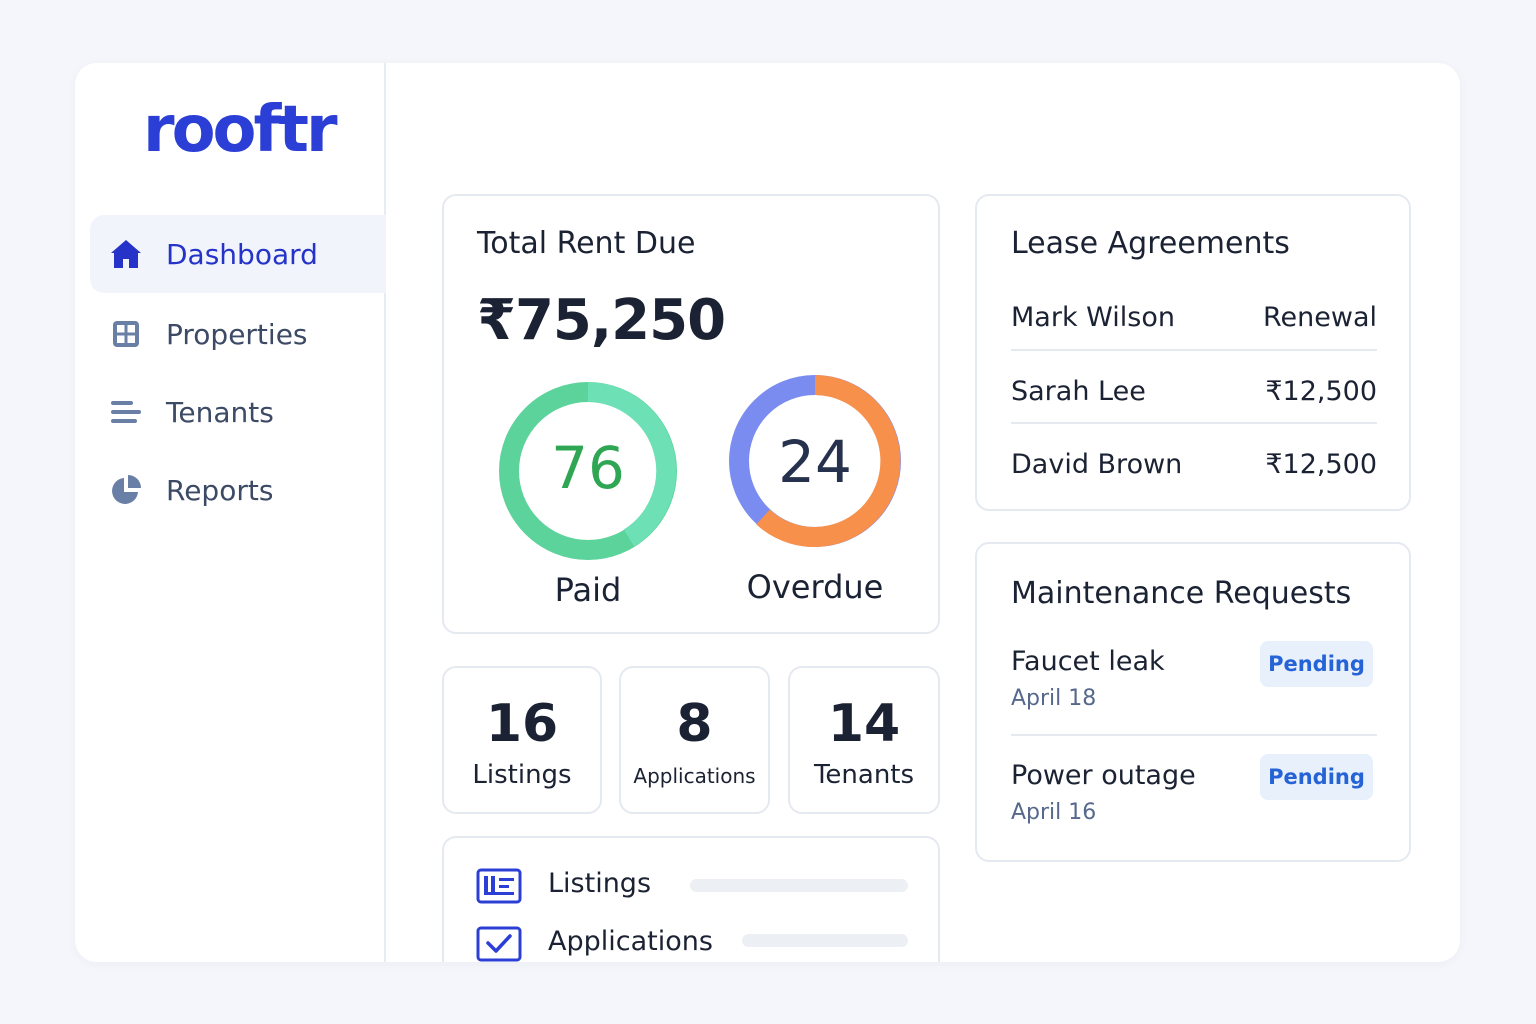 The height and width of the screenshot is (1024, 1536). What do you see at coordinates (126, 412) in the screenshot?
I see `list-icon` at bounding box center [126, 412].